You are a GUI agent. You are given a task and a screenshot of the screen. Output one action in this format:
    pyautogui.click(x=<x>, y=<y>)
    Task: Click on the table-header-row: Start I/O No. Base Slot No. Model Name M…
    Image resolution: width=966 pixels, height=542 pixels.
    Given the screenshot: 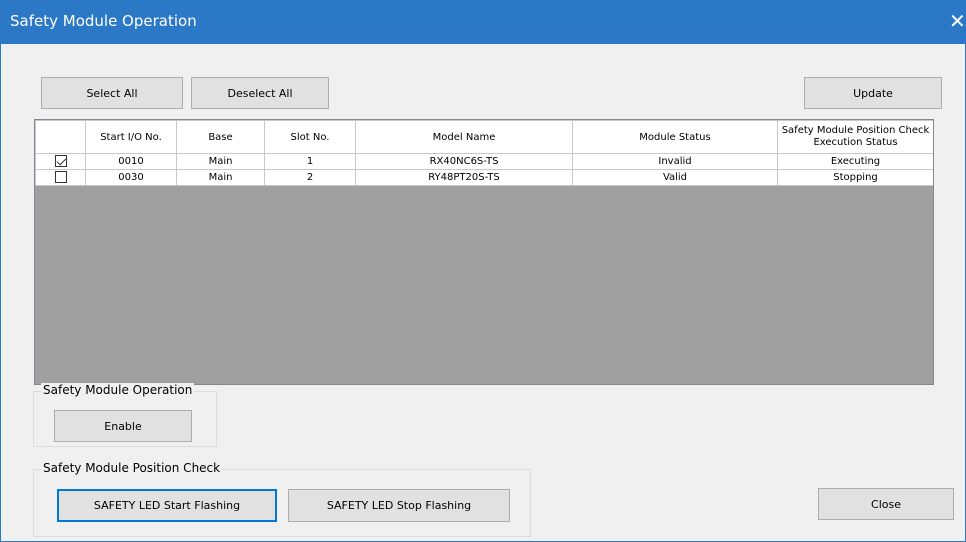 What is the action you would take?
    pyautogui.click(x=484, y=137)
    